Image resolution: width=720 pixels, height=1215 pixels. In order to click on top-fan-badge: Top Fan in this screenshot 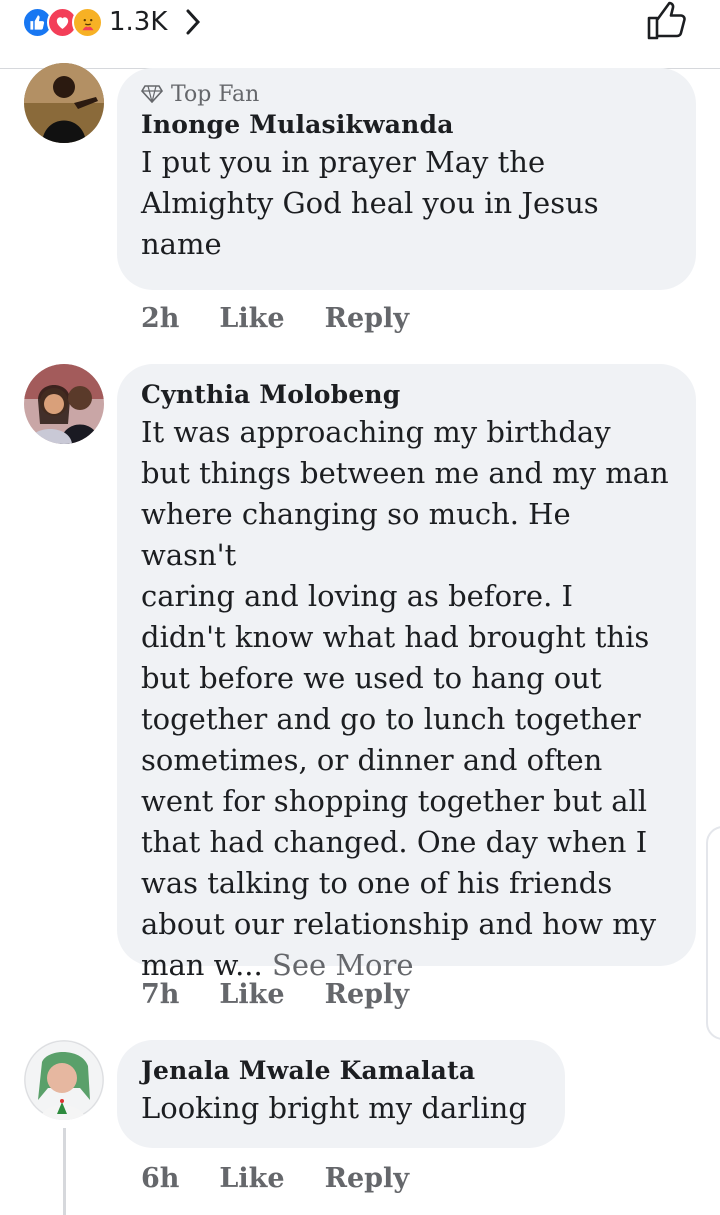, I will do `click(406, 94)`.